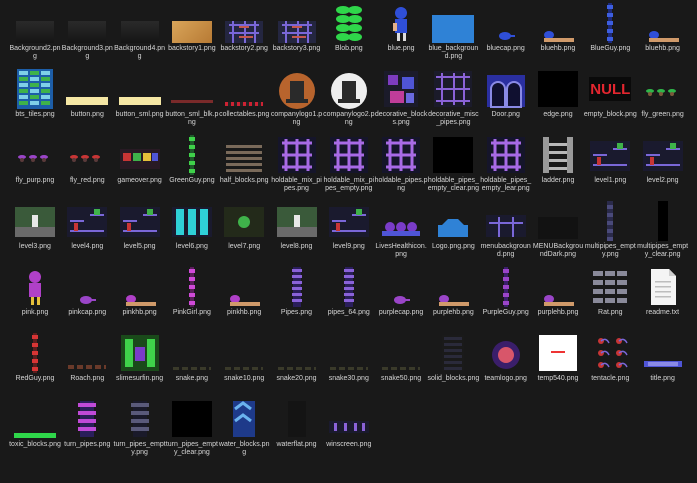  I want to click on file-item: snake30.png, so click(349, 358).